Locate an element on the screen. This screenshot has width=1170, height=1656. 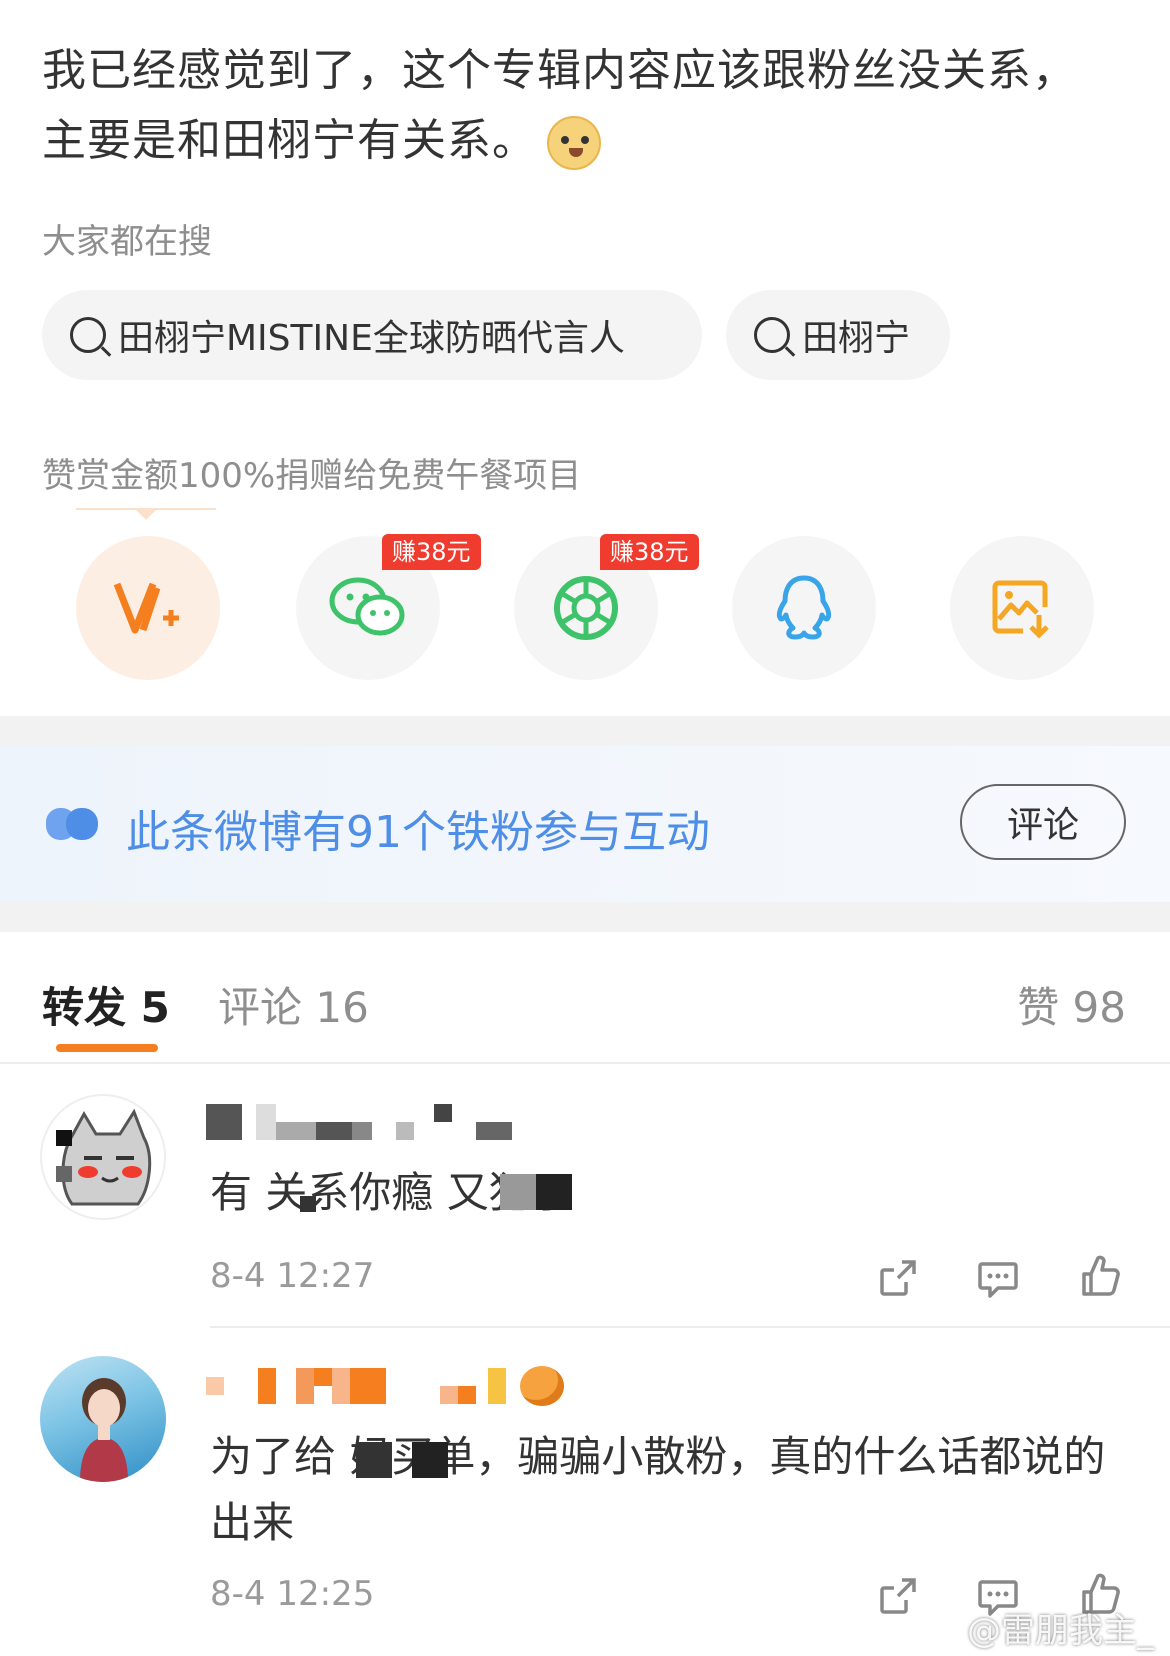
comment-2-mosaic is located at coordinates (402, 1460).